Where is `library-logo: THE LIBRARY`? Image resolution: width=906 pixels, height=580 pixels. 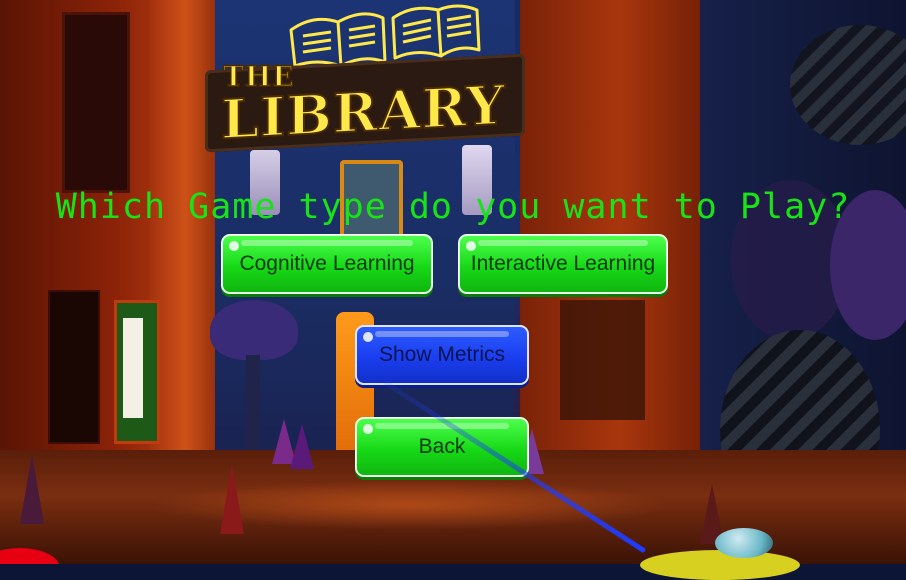 library-logo: THE LIBRARY is located at coordinates (365, 77).